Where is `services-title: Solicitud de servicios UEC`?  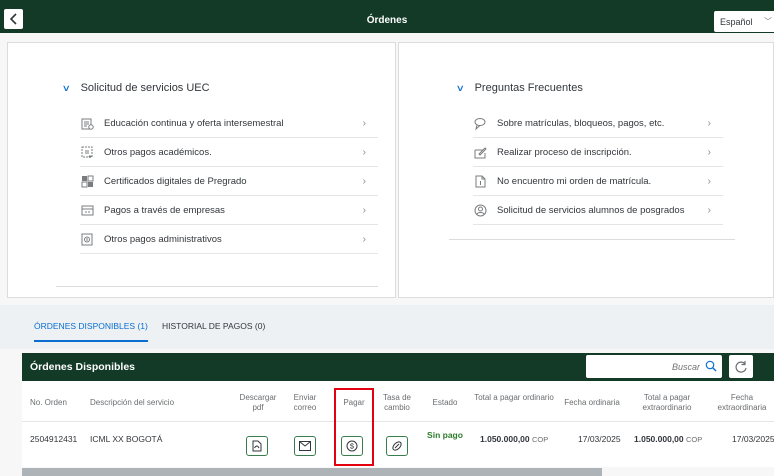 services-title: Solicitud de servicios UEC is located at coordinates (145, 88).